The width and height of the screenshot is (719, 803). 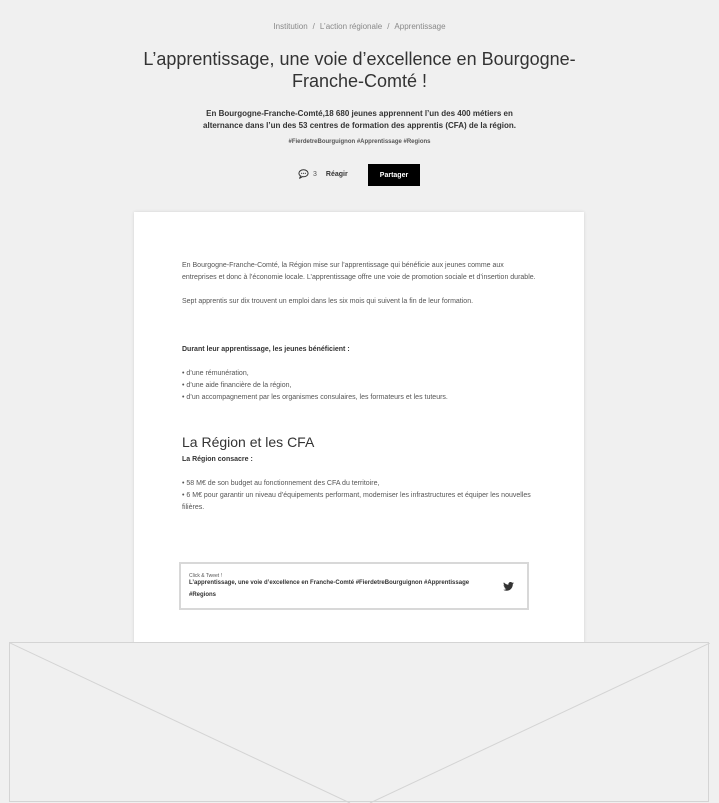 What do you see at coordinates (215, 373) in the screenshot?
I see `list-item: • d’une rémunération,` at bounding box center [215, 373].